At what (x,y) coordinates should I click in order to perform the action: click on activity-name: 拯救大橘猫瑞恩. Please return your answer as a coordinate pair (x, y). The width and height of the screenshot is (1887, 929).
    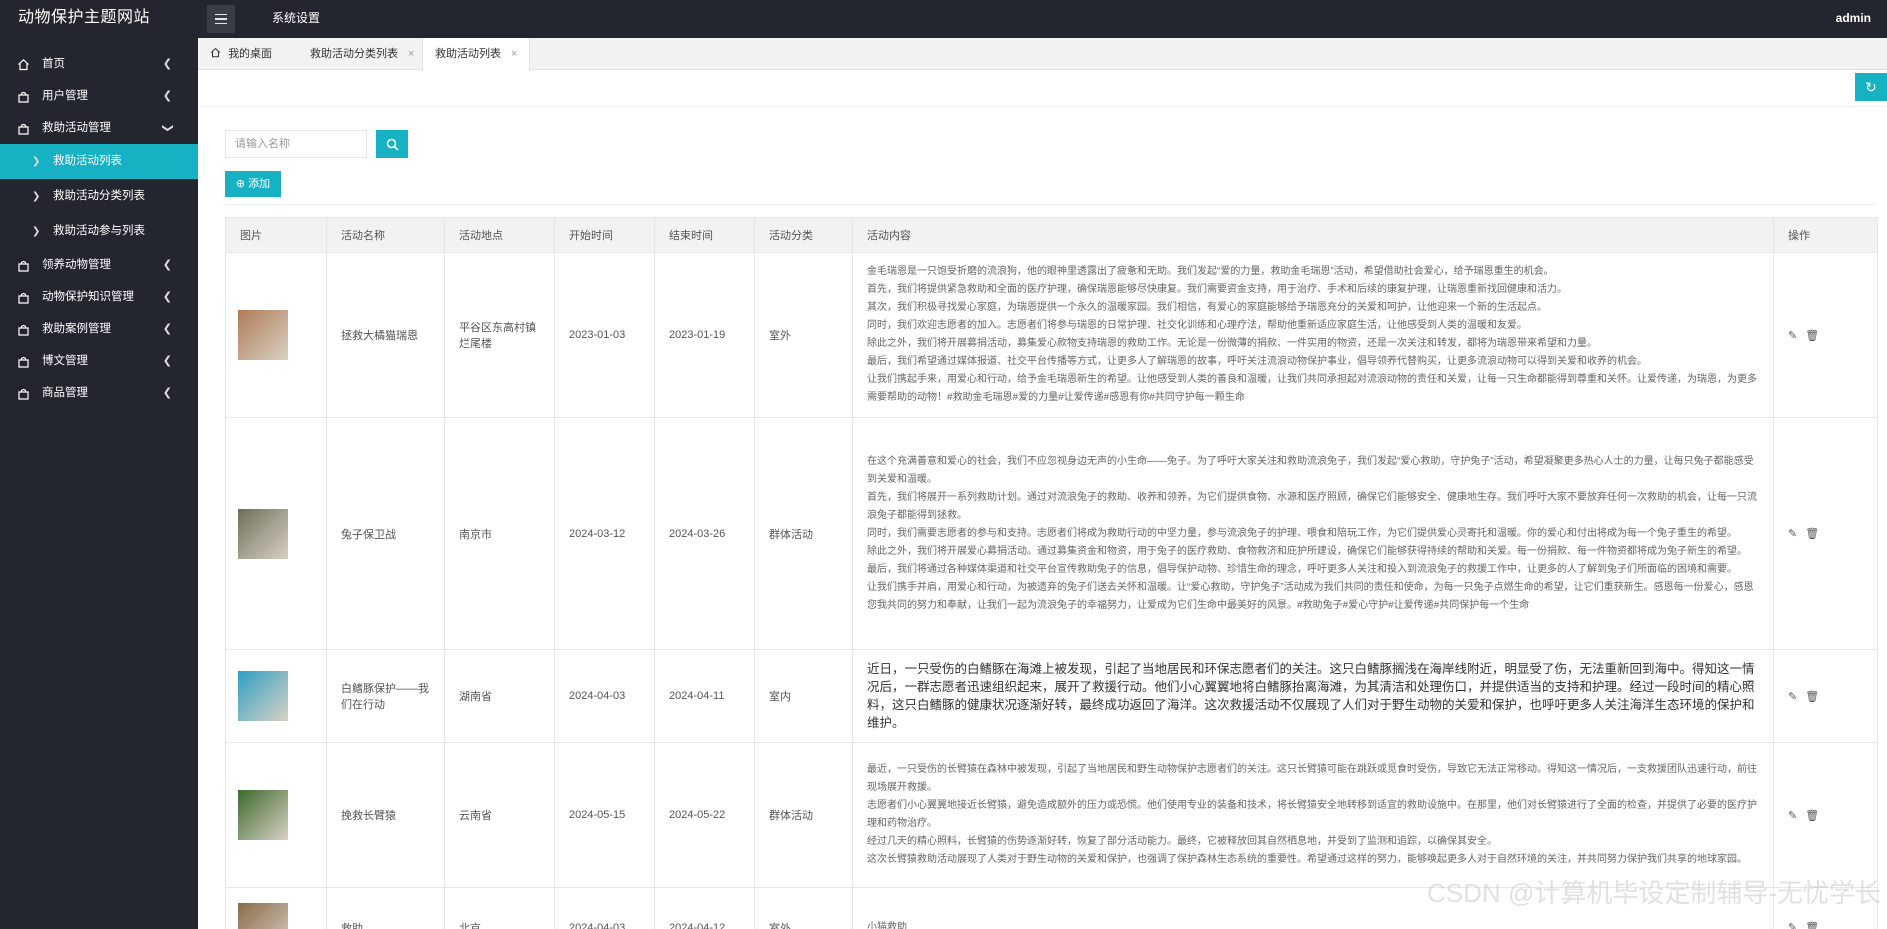
    Looking at the image, I should click on (385, 335).